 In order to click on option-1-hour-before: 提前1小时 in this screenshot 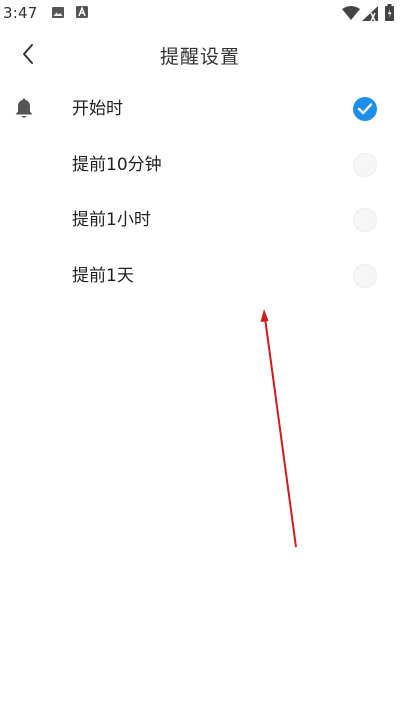, I will do `click(200, 221)`.